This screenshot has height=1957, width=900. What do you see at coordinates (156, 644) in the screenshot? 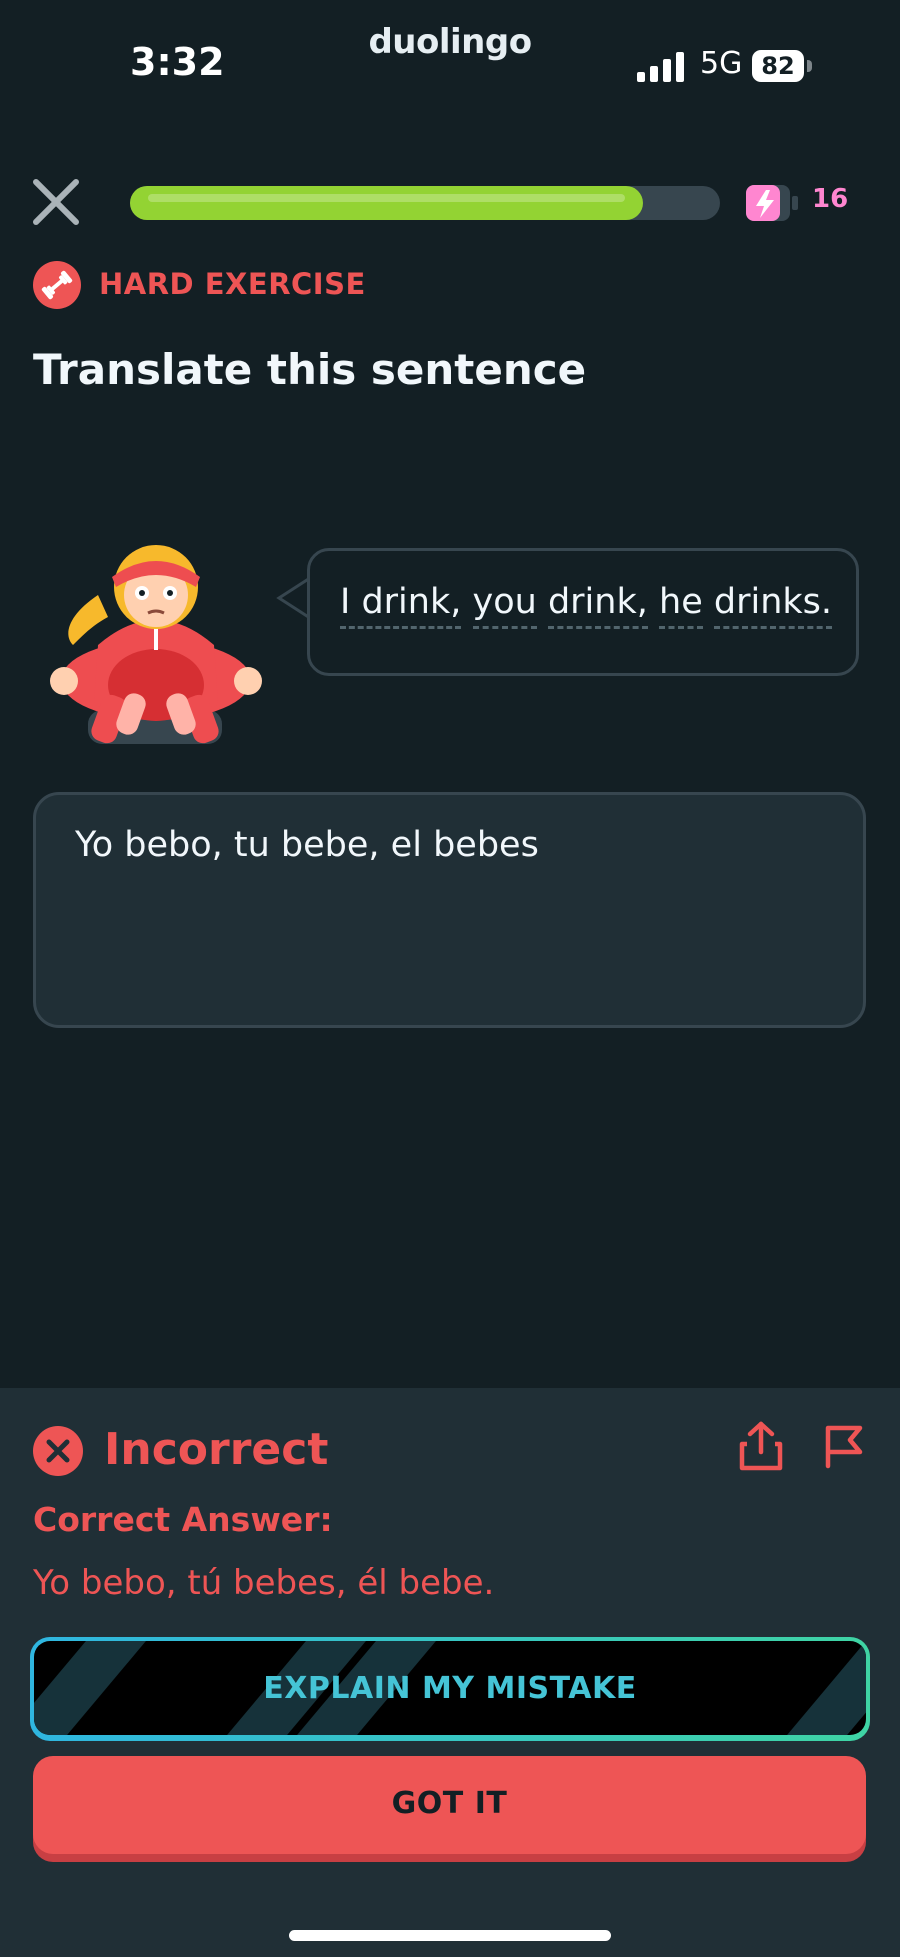
I see `character-illustration` at bounding box center [156, 644].